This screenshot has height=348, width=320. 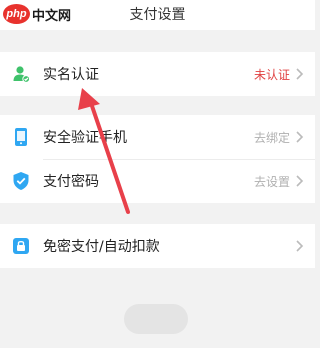 What do you see at coordinates (21, 74) in the screenshot?
I see `user-verified-icon` at bounding box center [21, 74].